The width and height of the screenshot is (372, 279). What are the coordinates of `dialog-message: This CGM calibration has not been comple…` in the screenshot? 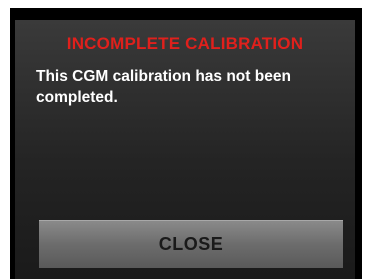 It's located at (163, 87).